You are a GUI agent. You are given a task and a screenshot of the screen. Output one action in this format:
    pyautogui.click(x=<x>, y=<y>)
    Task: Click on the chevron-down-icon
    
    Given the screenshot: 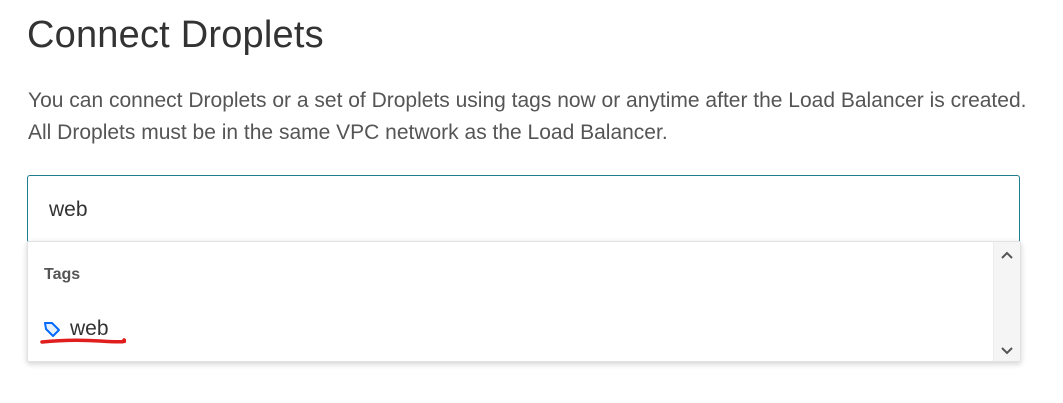 What is the action you would take?
    pyautogui.click(x=1007, y=349)
    